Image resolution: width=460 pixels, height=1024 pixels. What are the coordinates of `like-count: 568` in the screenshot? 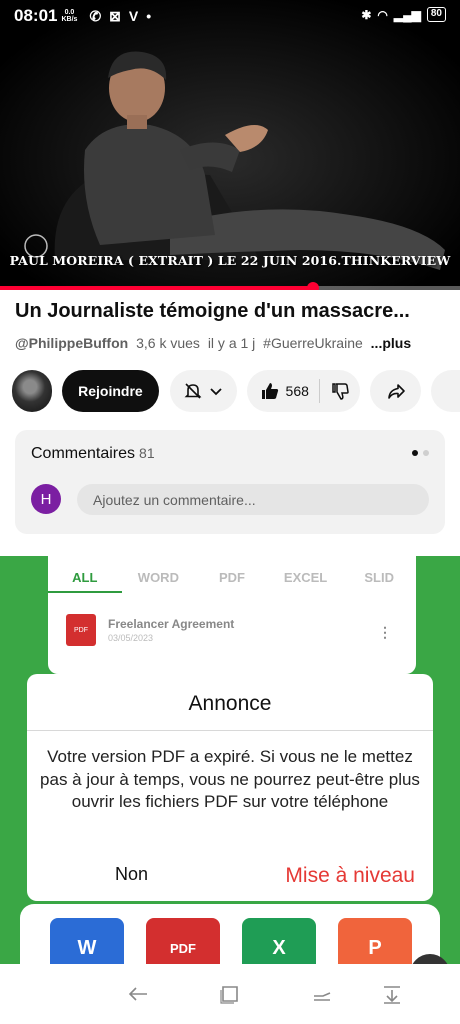 It's located at (297, 391).